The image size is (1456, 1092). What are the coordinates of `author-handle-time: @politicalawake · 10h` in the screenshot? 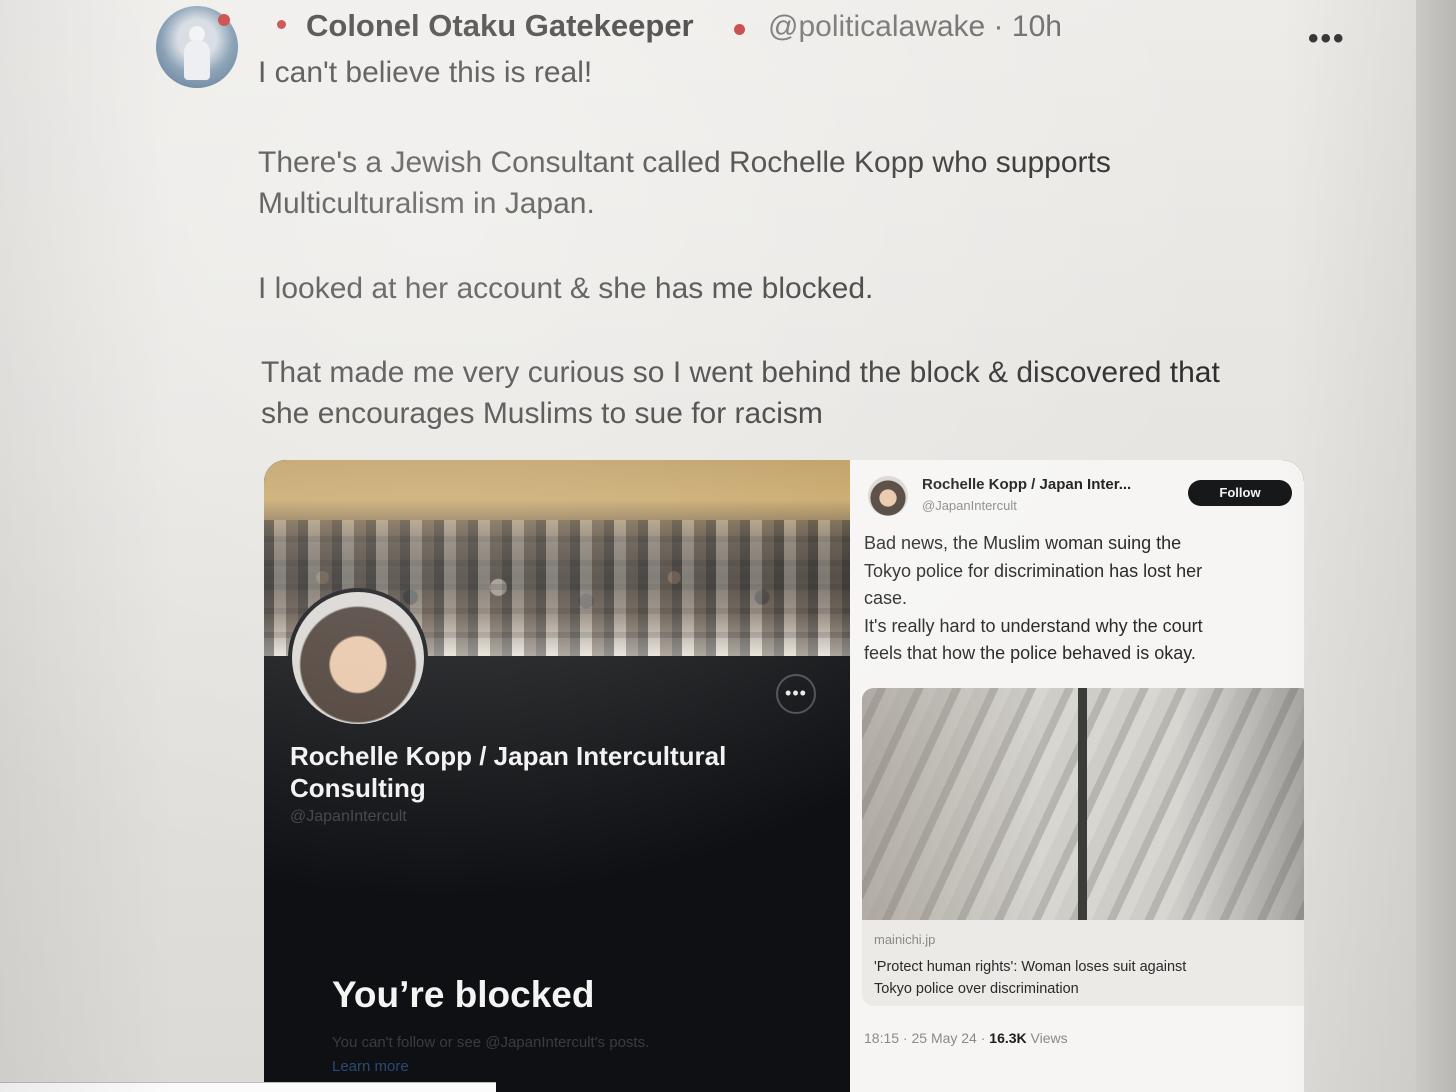 It's located at (915, 27).